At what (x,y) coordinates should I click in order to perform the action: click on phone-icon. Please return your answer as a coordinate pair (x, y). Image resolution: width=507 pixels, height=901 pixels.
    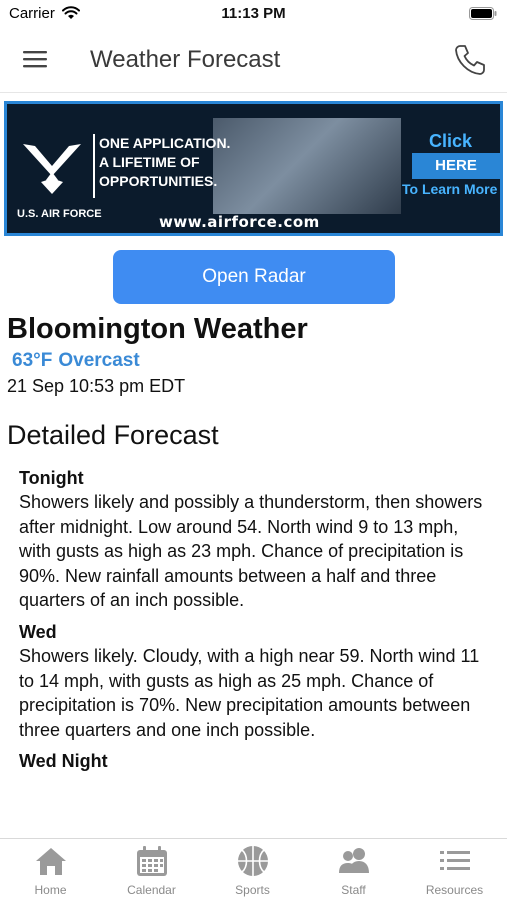
    Looking at the image, I should click on (470, 60).